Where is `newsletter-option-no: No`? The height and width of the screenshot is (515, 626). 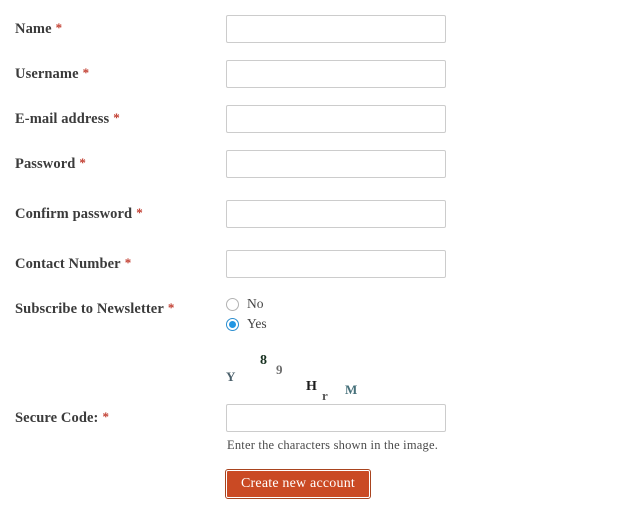 newsletter-option-no: No is located at coordinates (246, 304).